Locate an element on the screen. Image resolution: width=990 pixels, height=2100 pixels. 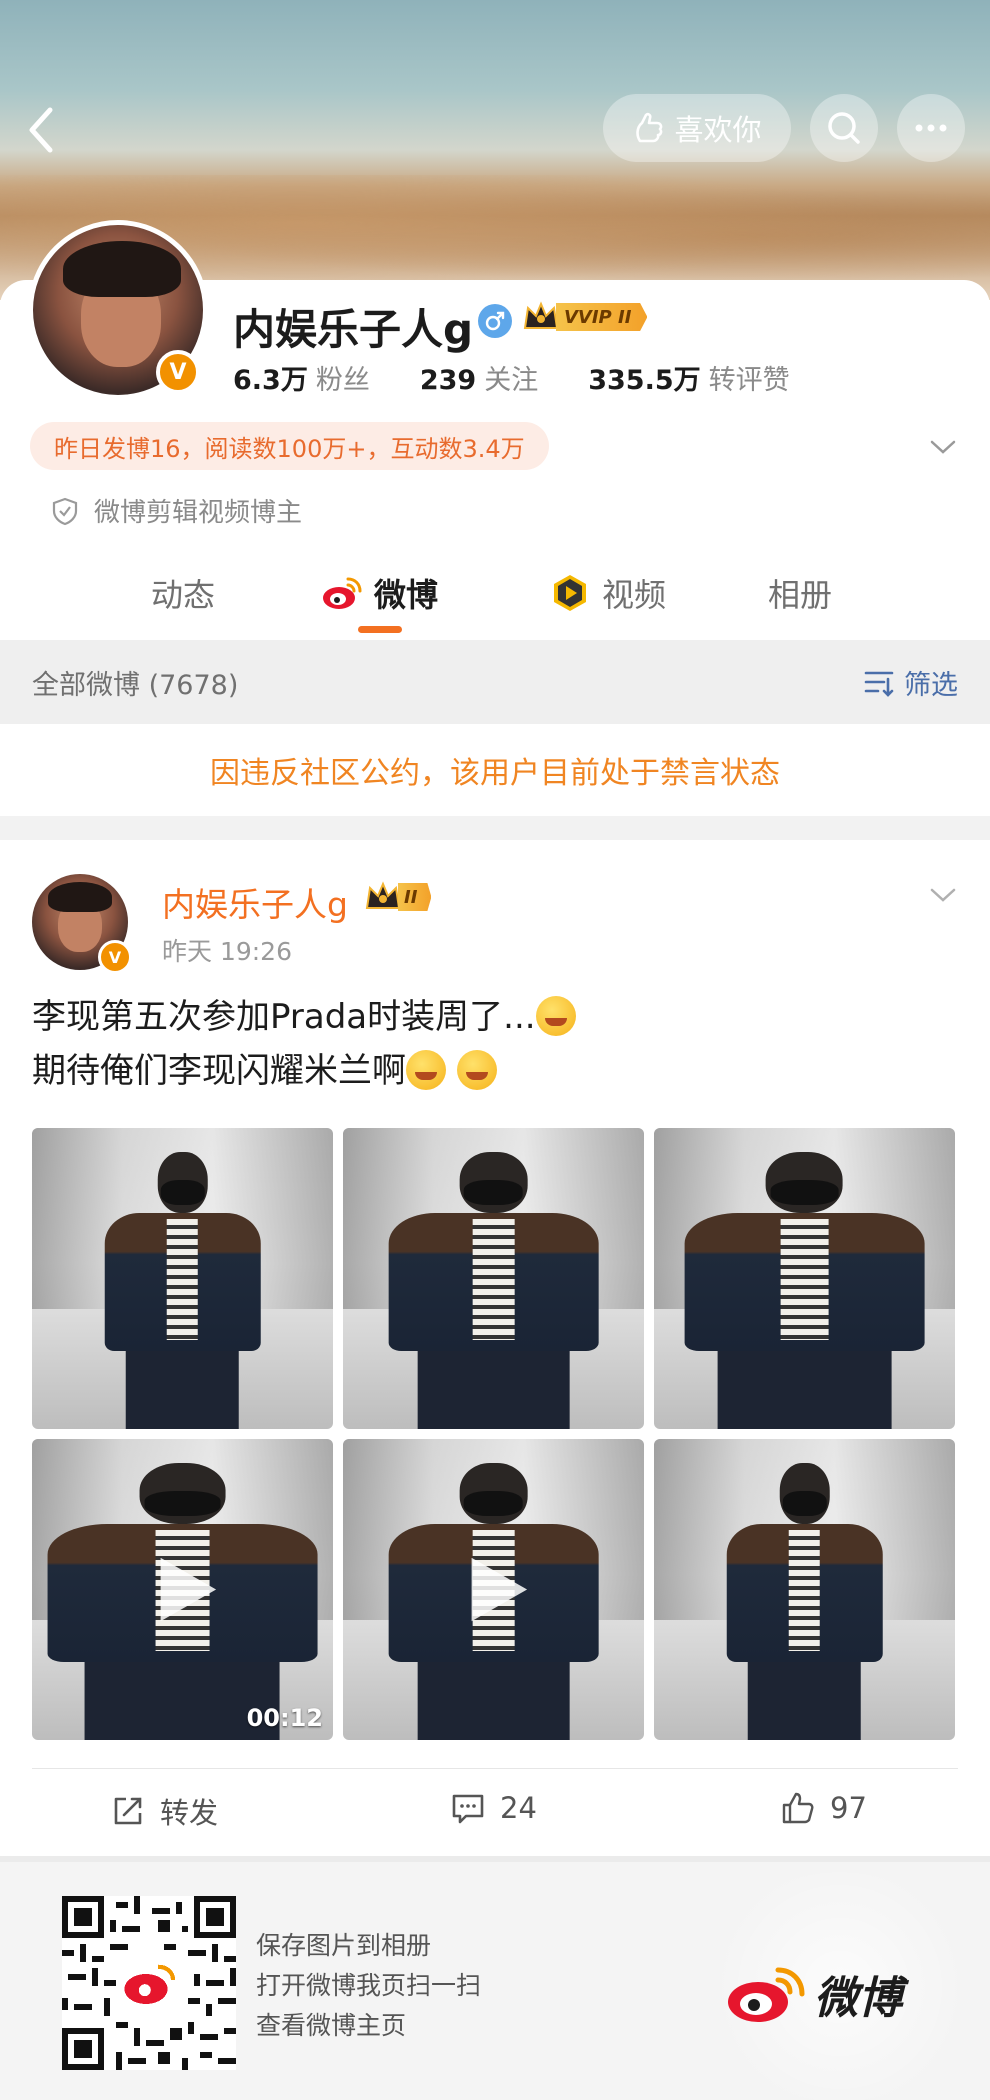
tab-weibo: 微博 is located at coordinates (379, 593).